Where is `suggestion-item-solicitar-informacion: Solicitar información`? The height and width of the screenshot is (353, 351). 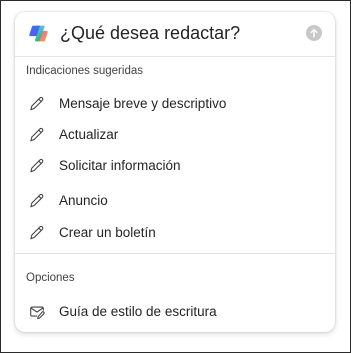
suggestion-item-solicitar-informacion: Solicitar información is located at coordinates (175, 166).